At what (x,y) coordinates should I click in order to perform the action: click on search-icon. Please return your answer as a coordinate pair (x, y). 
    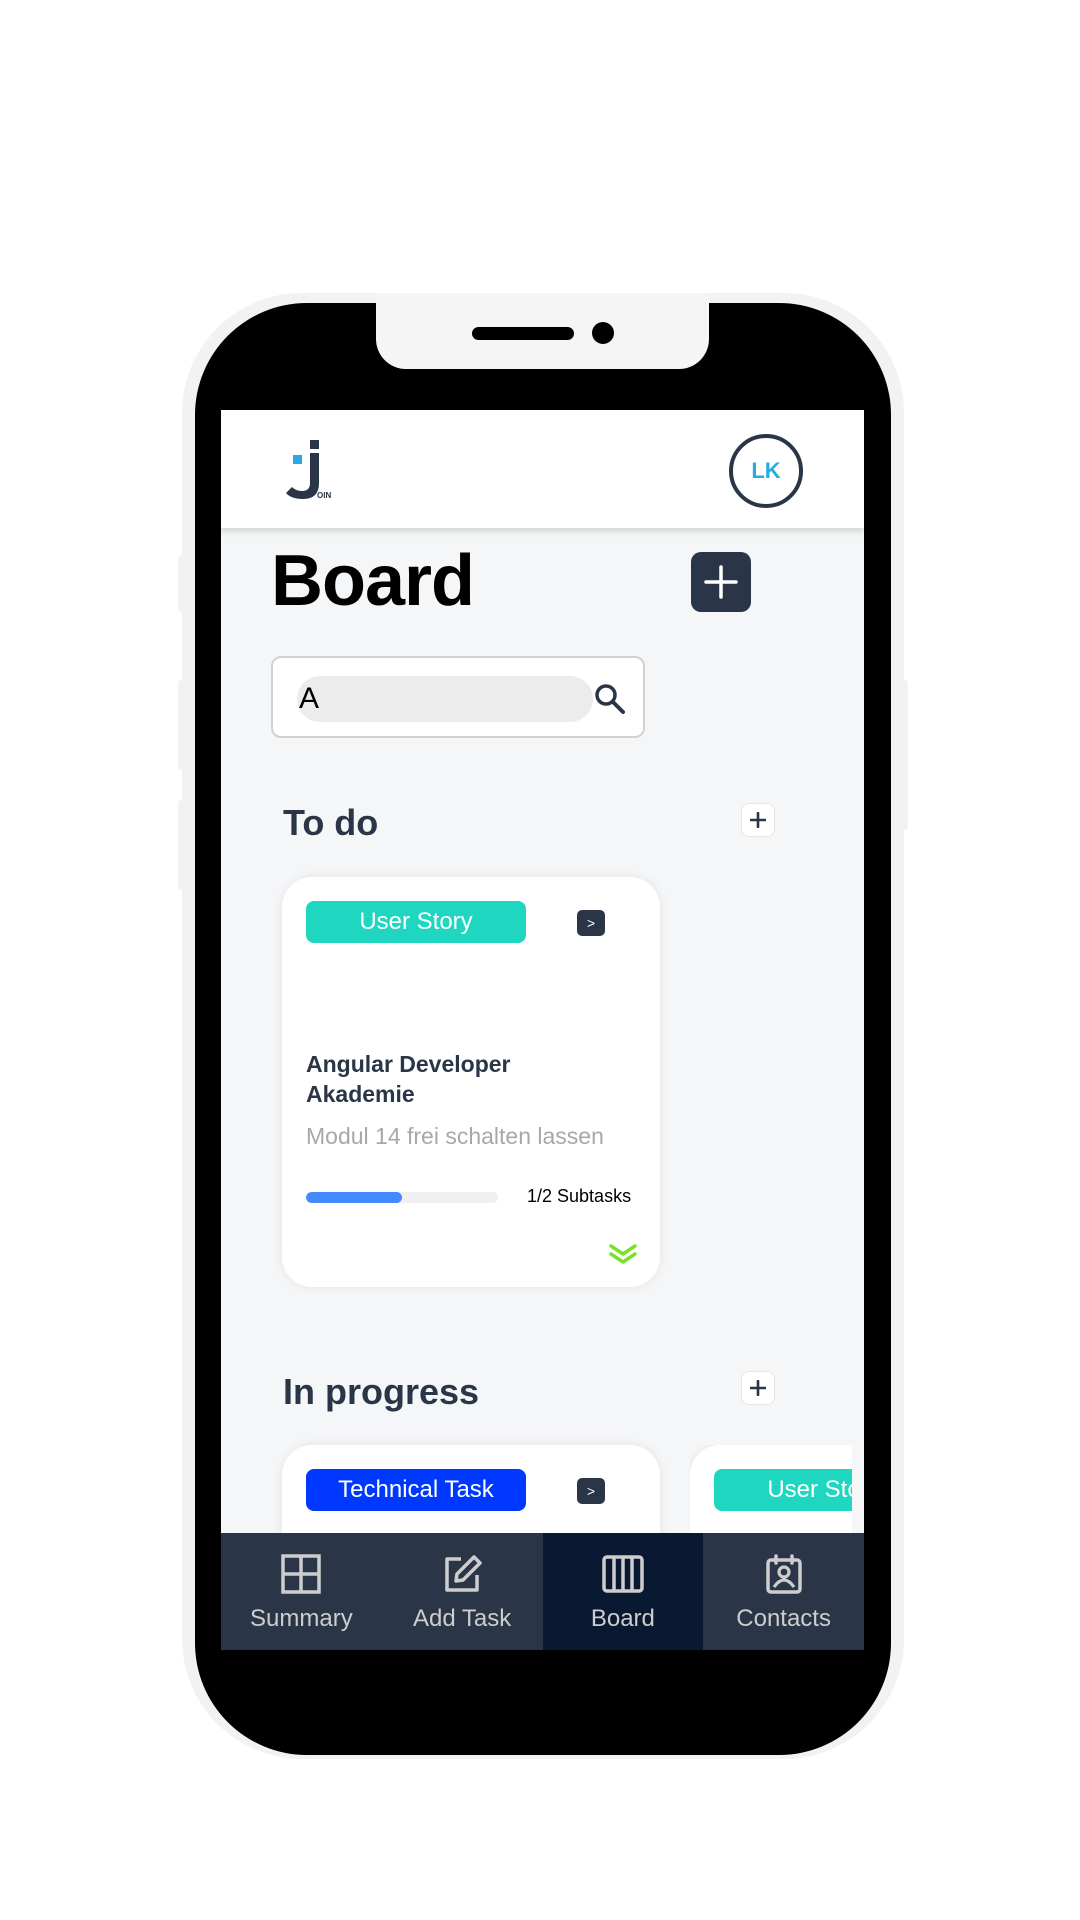
    Looking at the image, I should click on (610, 699).